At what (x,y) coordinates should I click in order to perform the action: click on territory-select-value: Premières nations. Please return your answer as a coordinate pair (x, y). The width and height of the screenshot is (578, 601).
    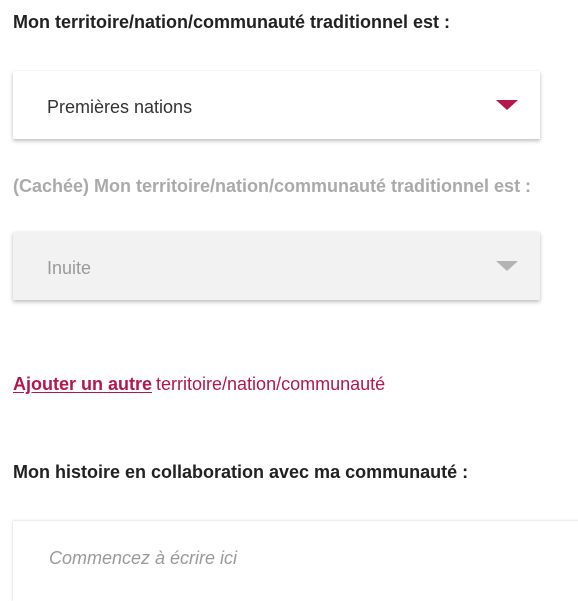
    Looking at the image, I should click on (120, 107).